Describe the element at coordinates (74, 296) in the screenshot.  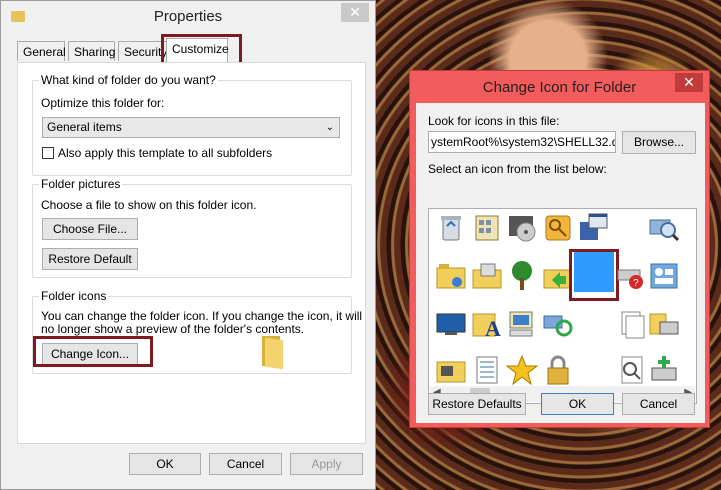
I see `group-label: Folder icons` at that location.